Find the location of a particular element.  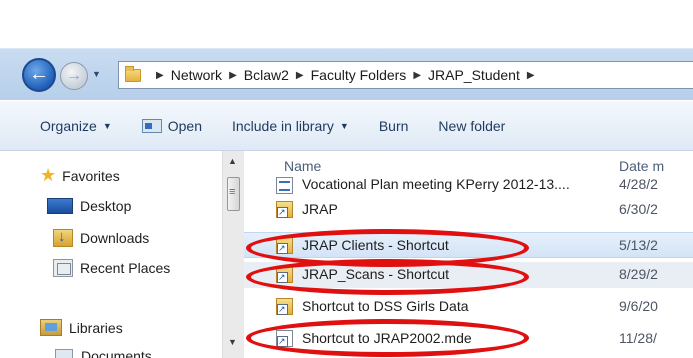

recent-places-icon is located at coordinates (63, 268).